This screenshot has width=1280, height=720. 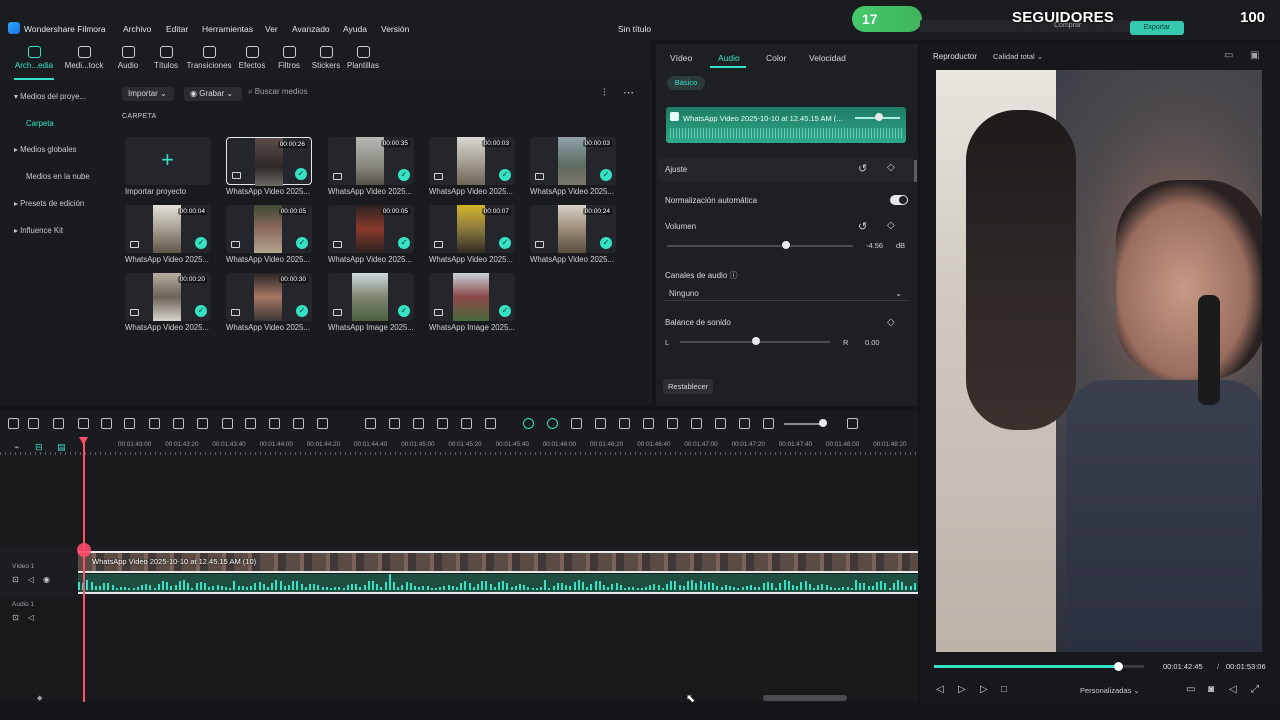 I want to click on audio-track-lock-icon: ⊡, so click(x=15, y=617).